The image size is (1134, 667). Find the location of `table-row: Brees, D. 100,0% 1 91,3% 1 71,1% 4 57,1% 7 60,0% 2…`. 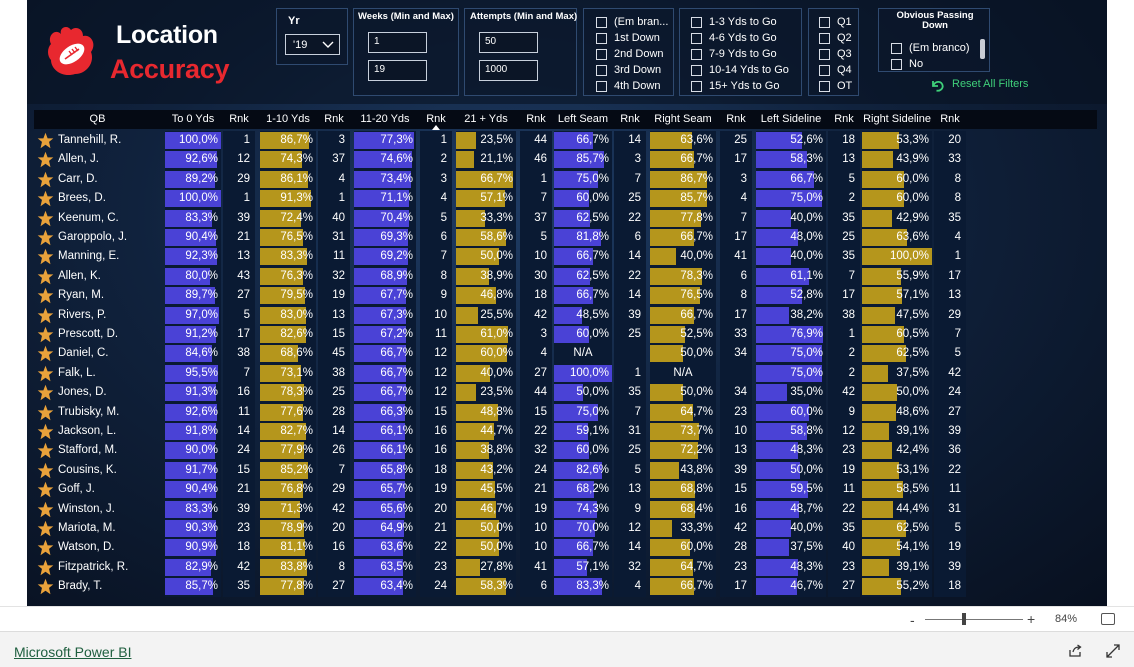

table-row: Brees, D. 100,0% 1 91,3% 1 71,1% 4 57,1% 7 60,0% 2… is located at coordinates (565, 199).